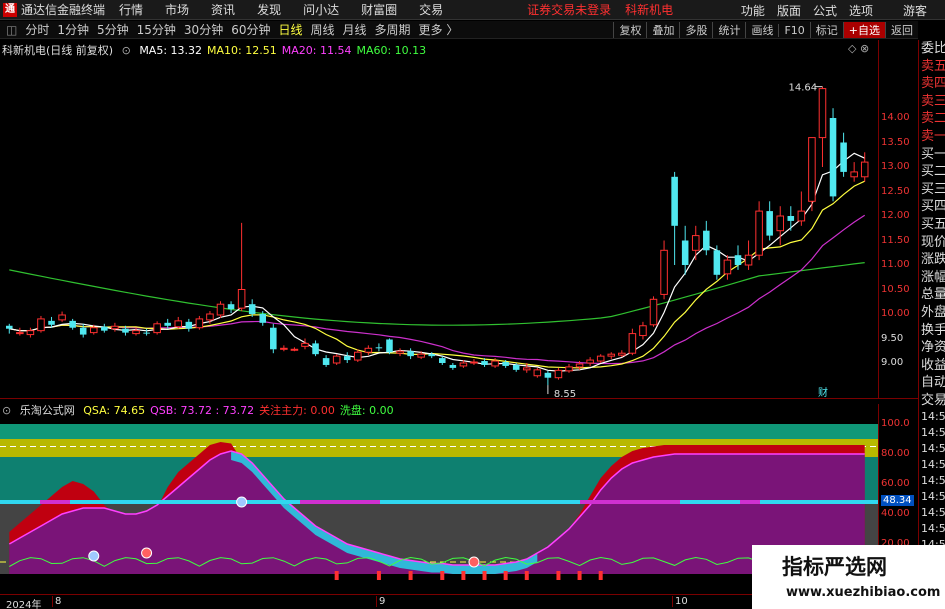 This screenshot has width=945, height=609. Describe the element at coordinates (825, 10) in the screenshot. I see `menu-formula: 公式` at that location.